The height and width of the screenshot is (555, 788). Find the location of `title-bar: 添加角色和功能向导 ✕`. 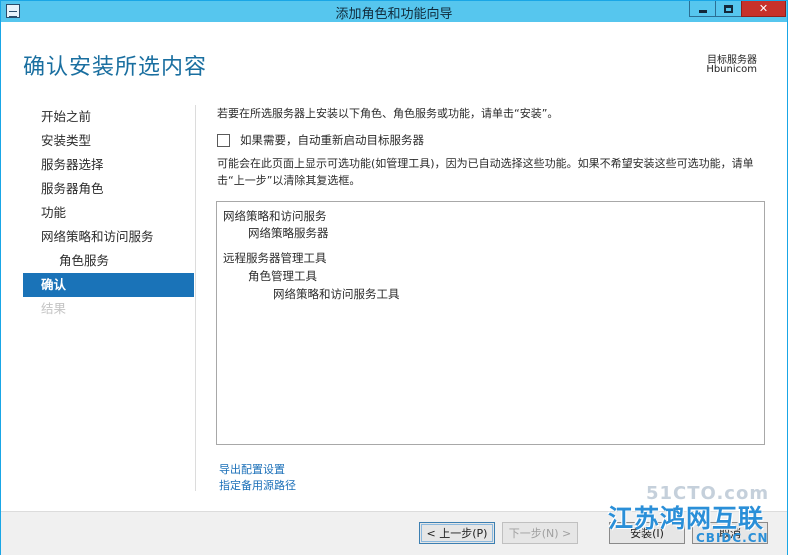

title-bar: 添加角色和功能向导 ✕ is located at coordinates (394, 11).